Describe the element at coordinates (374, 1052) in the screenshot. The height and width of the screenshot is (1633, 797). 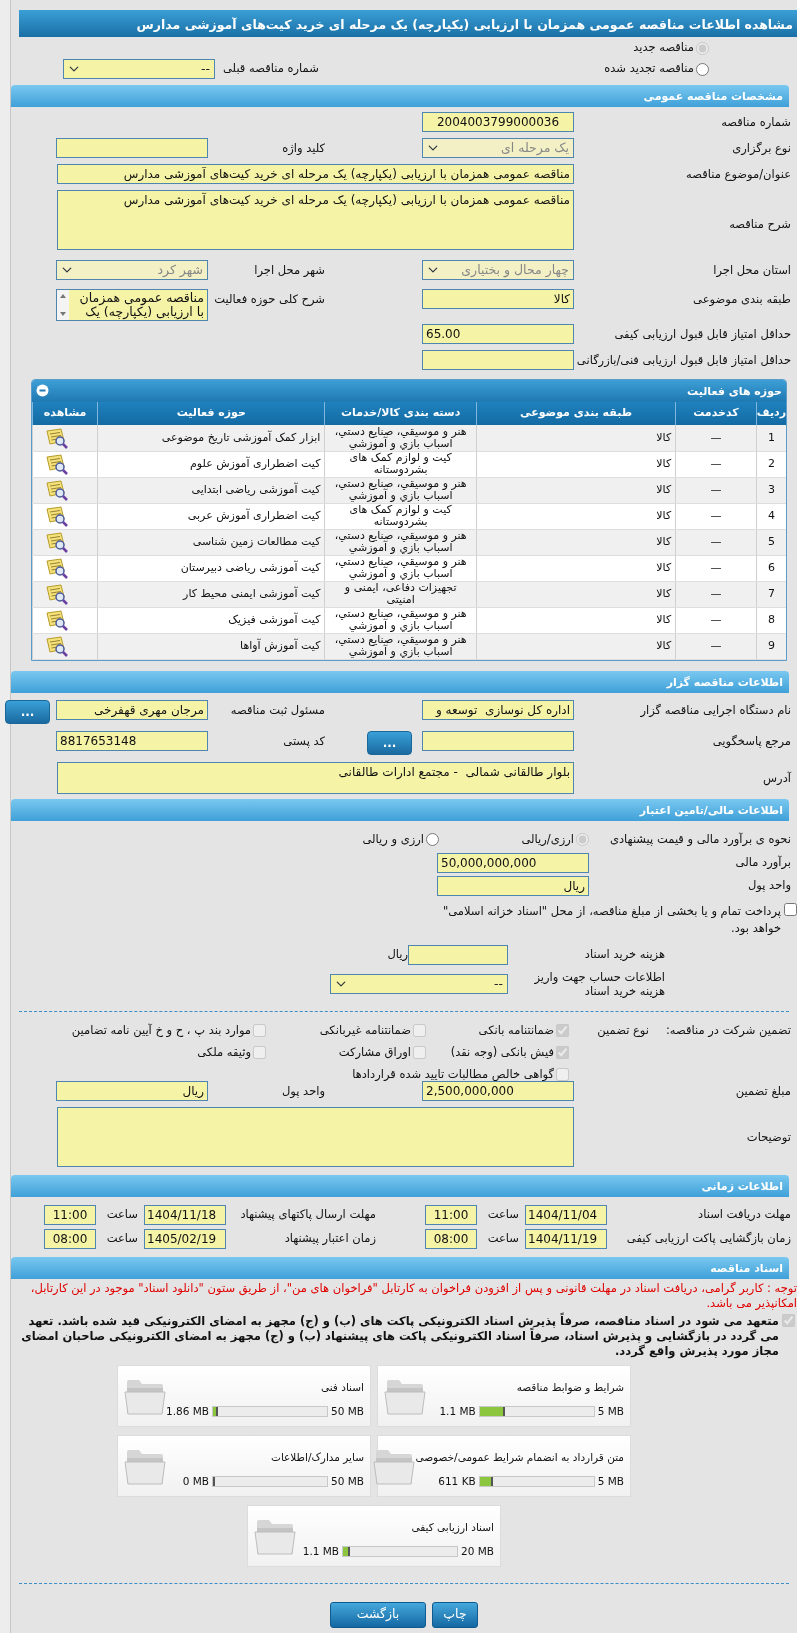
I see `checkbox-label: اوراق مشارکت` at that location.